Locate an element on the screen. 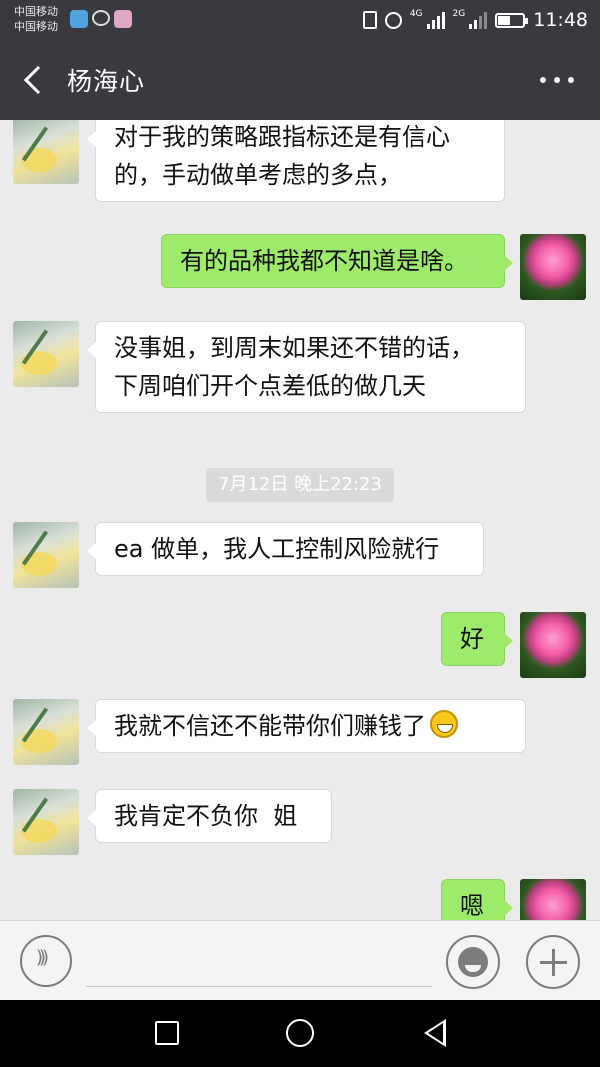 Image resolution: width=600 pixels, height=1067 pixels. battery-icon is located at coordinates (512, 20).